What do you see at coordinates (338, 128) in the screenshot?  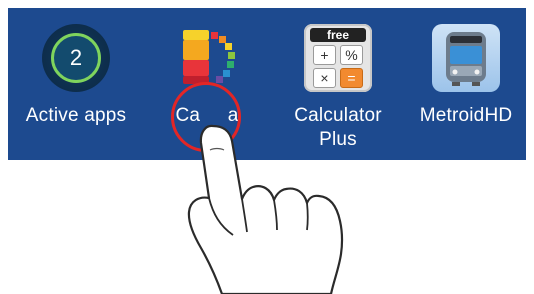 I see `app-label: Calculator Plus` at bounding box center [338, 128].